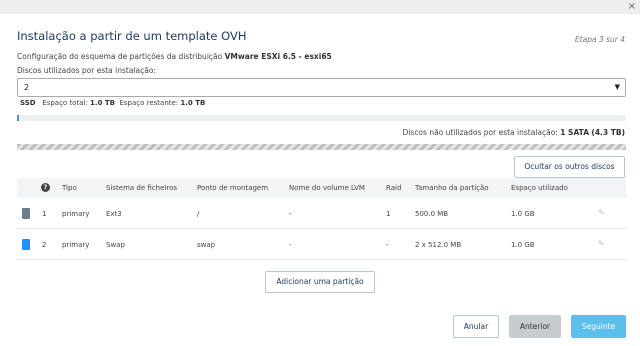  What do you see at coordinates (28, 103) in the screenshot?
I see `disk-type: SSD` at bounding box center [28, 103].